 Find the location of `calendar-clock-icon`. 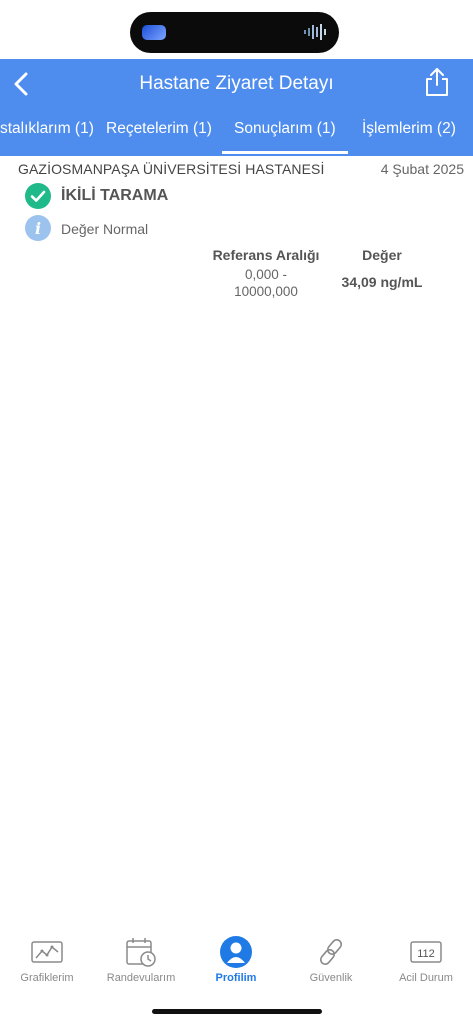

calendar-clock-icon is located at coordinates (141, 952).